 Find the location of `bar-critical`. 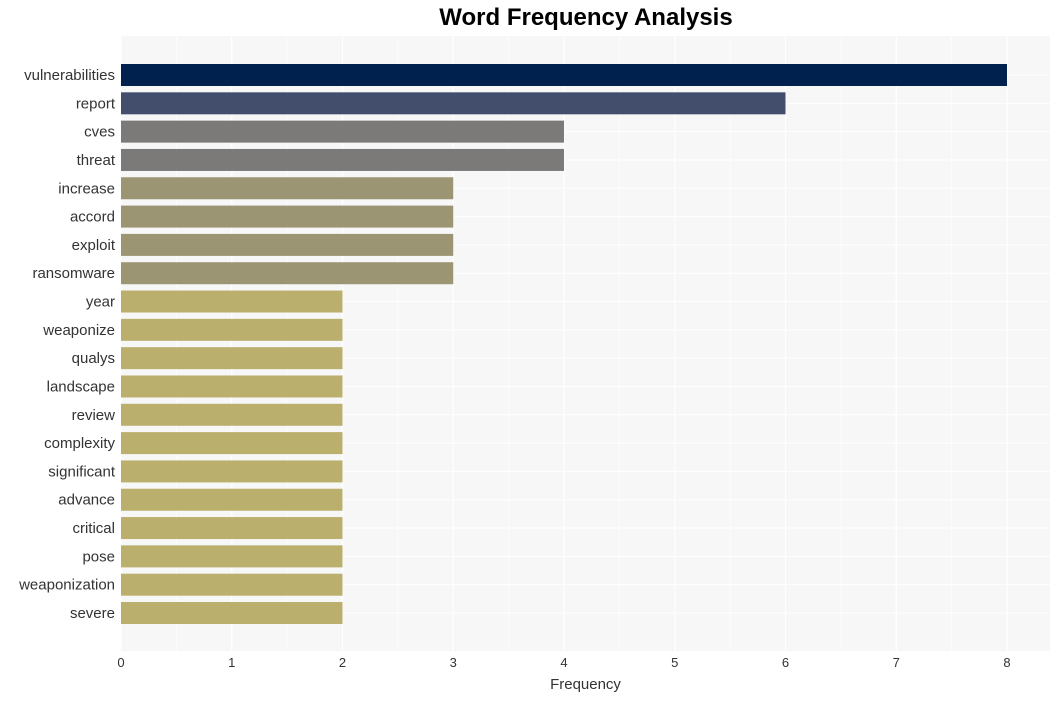

bar-critical is located at coordinates (232, 528).